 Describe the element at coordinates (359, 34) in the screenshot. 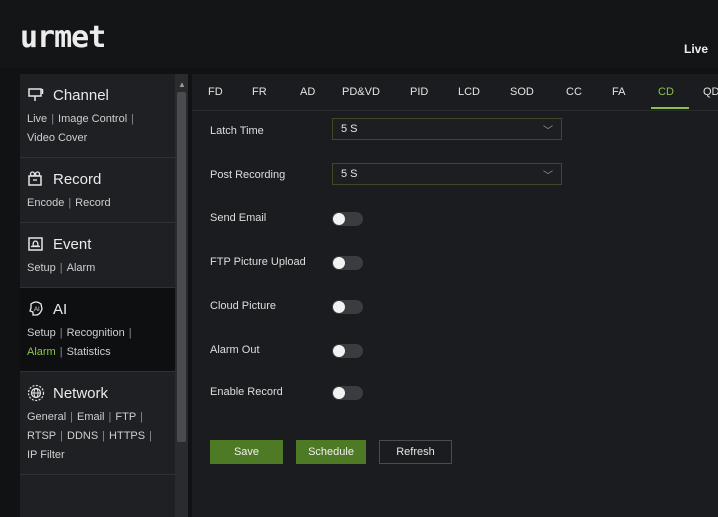

I see `top-bar: urmet Live` at that location.